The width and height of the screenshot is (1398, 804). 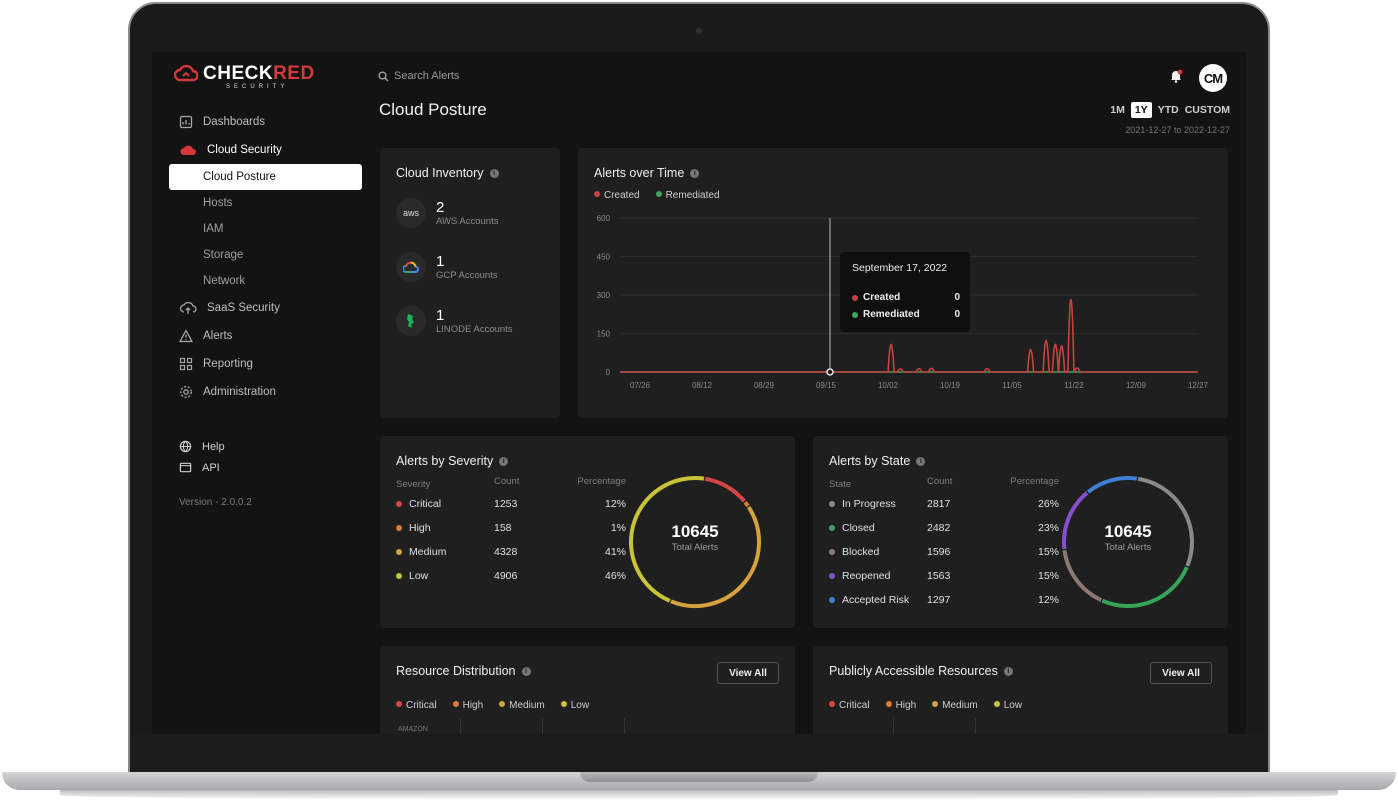 I want to click on x-tick-label: 07/26, so click(x=640, y=385).